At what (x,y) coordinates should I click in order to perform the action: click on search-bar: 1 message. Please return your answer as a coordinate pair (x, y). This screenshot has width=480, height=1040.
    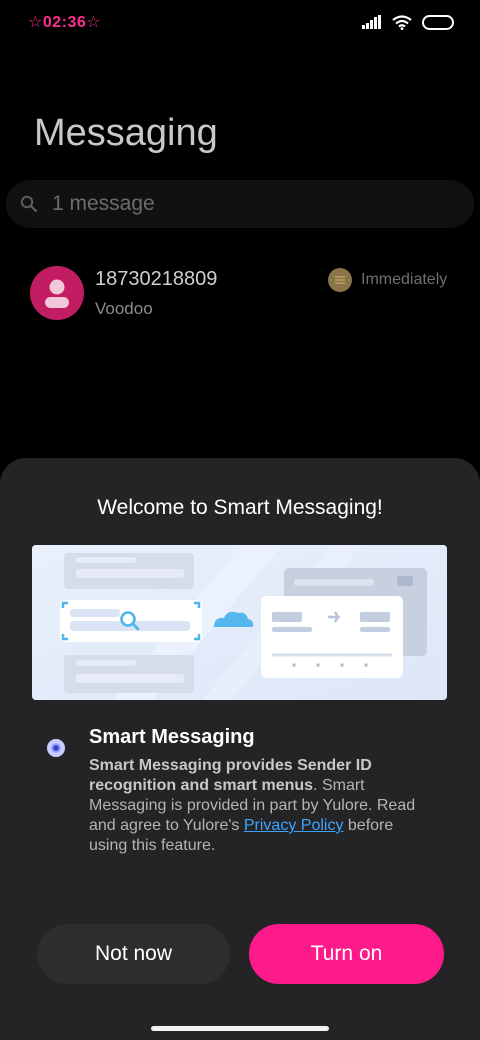
    Looking at the image, I should click on (240, 204).